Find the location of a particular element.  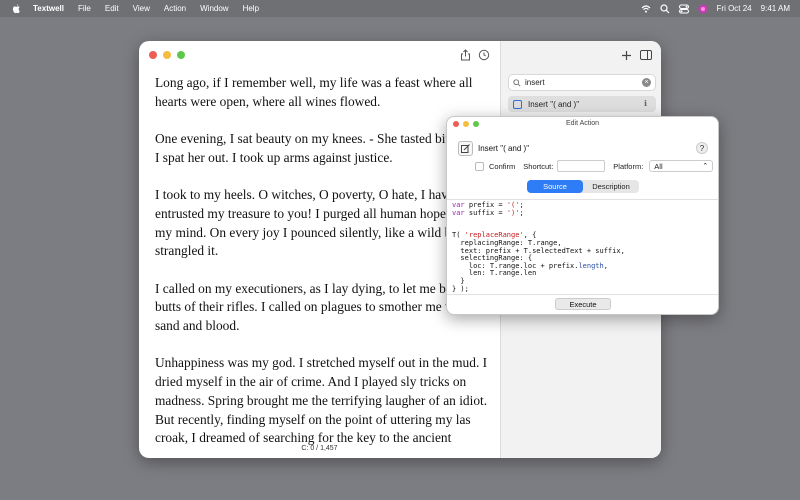

close-button is located at coordinates (153, 55).